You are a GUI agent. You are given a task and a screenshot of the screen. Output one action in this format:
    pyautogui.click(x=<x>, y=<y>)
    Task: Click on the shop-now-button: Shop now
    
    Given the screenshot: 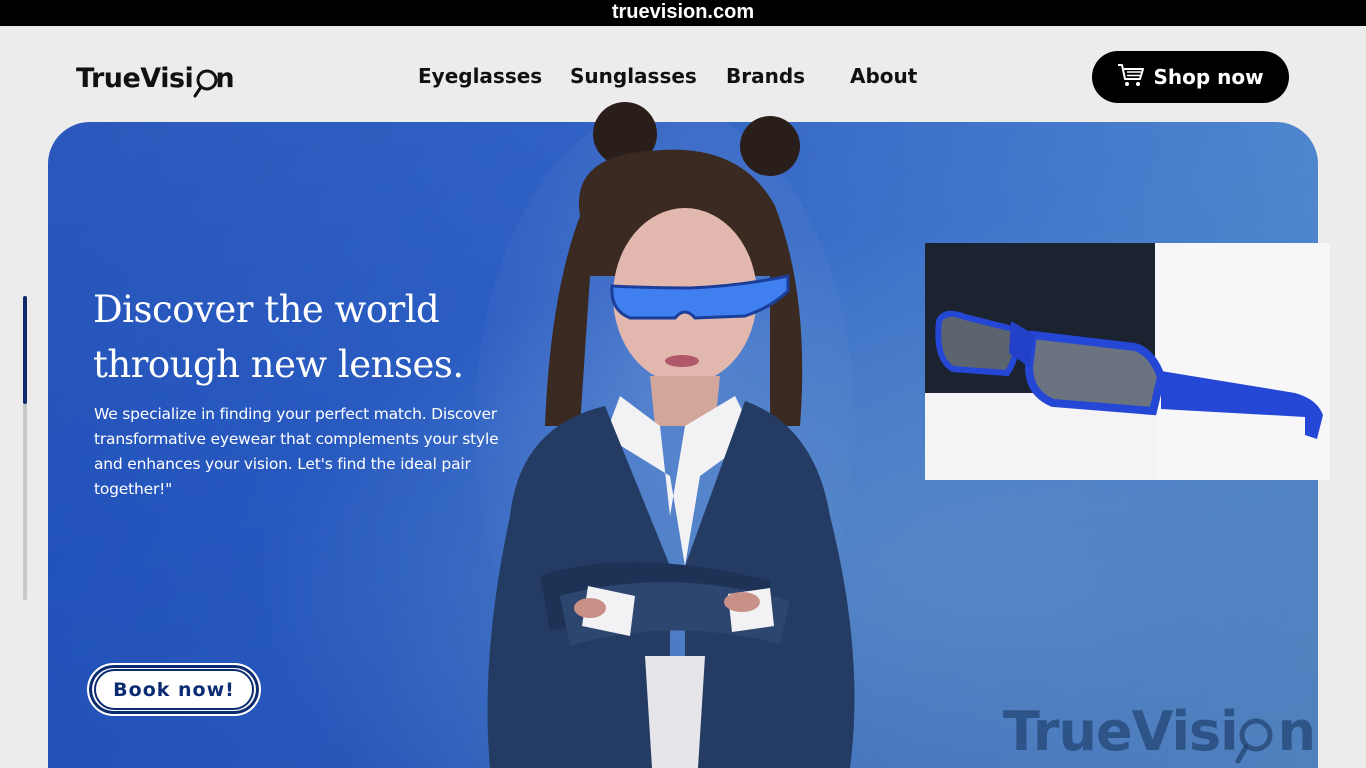 What is the action you would take?
    pyautogui.click(x=1190, y=77)
    